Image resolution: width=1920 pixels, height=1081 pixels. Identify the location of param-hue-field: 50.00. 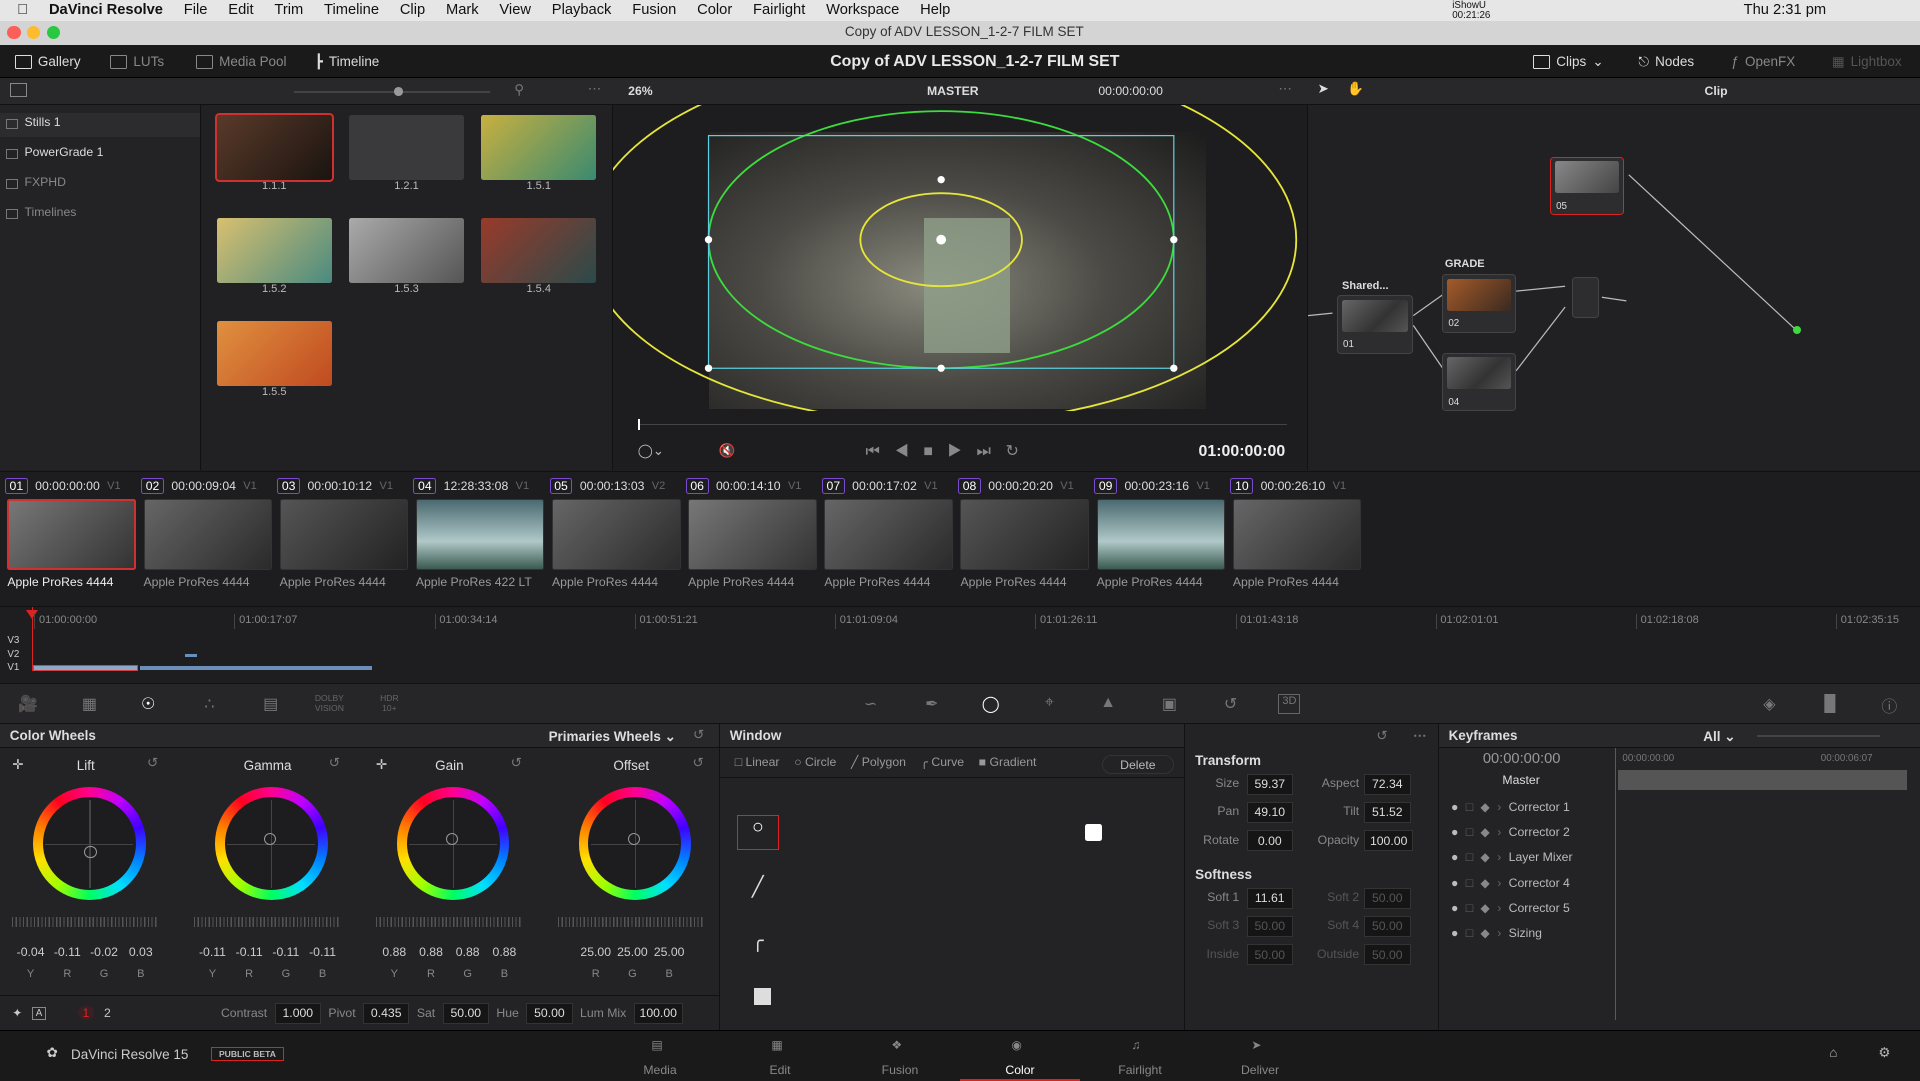
(549, 1013).